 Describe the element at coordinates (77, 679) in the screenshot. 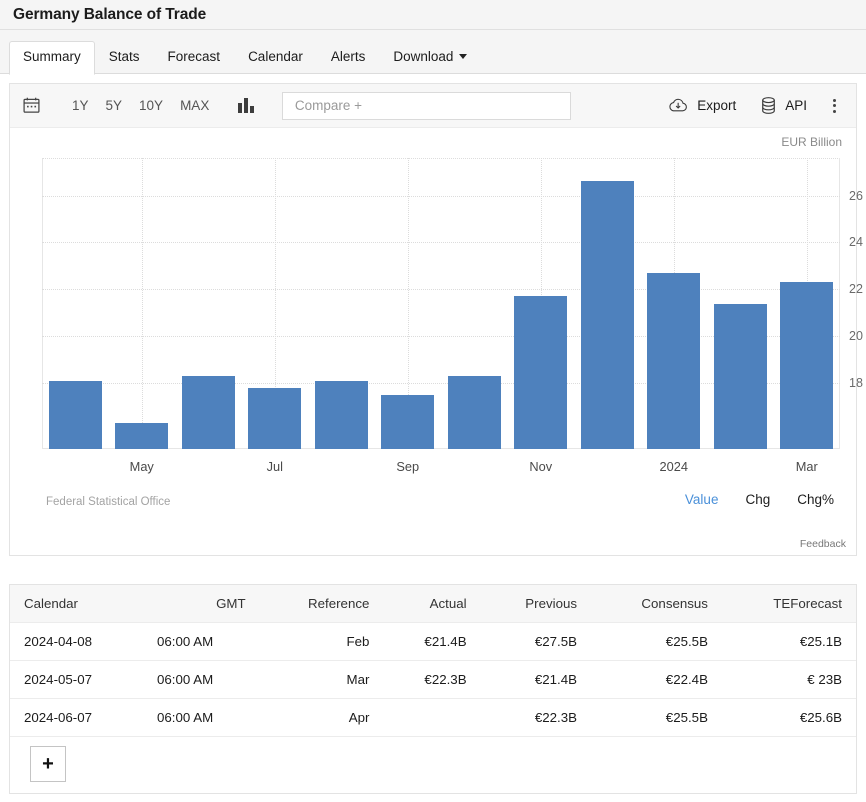

I see `cell-calendar: 2024-05-07` at that location.